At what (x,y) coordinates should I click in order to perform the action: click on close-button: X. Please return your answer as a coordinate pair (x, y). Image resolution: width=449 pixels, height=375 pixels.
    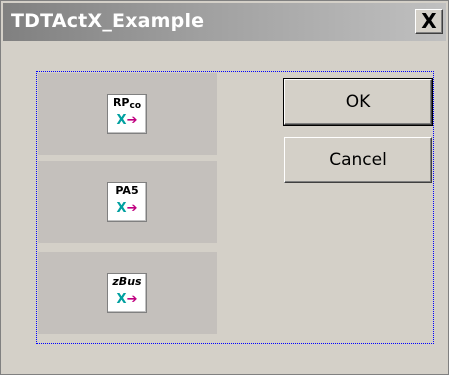
    Looking at the image, I should click on (429, 21).